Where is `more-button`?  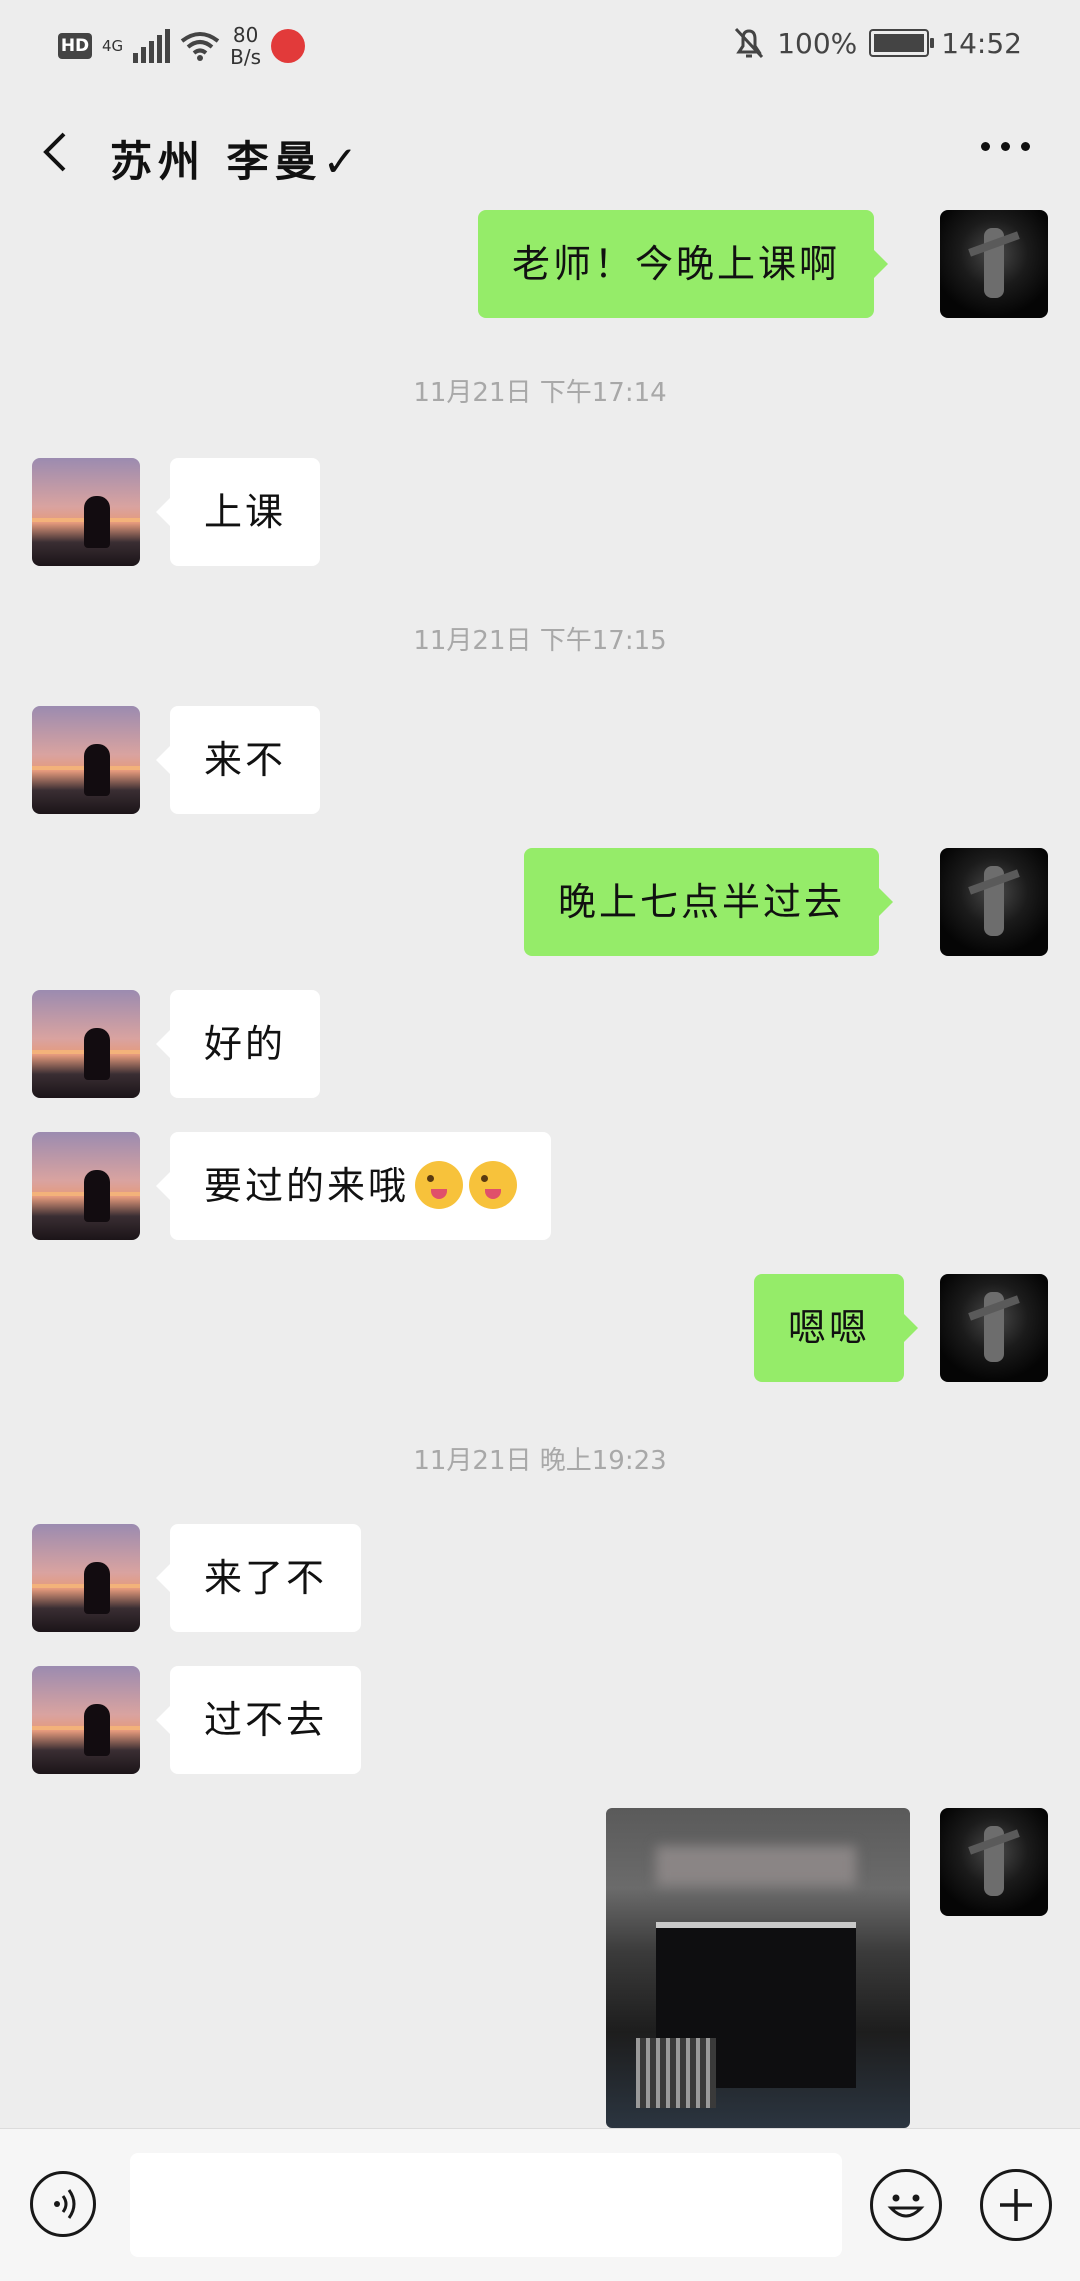
more-button is located at coordinates (1005, 146).